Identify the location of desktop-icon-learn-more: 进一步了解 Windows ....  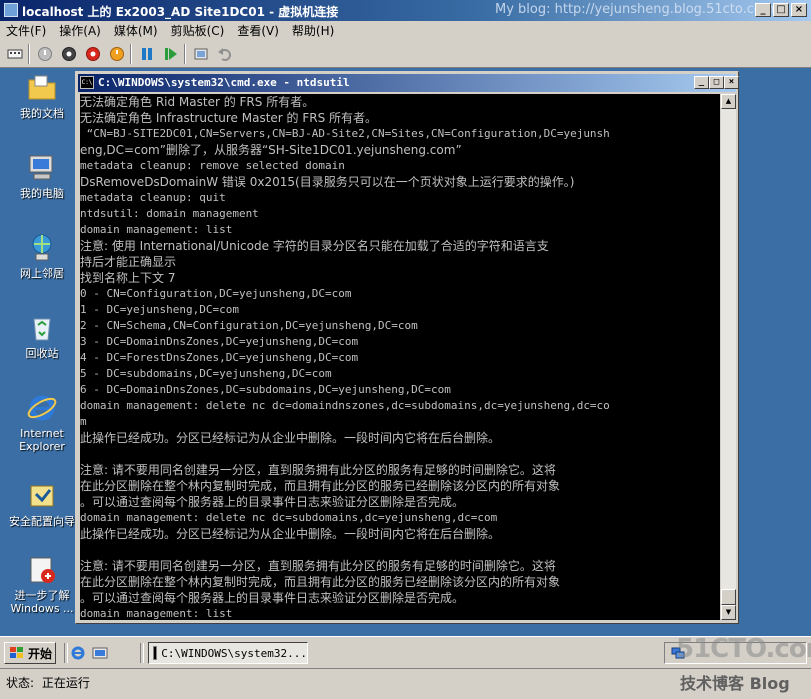
(42, 584).